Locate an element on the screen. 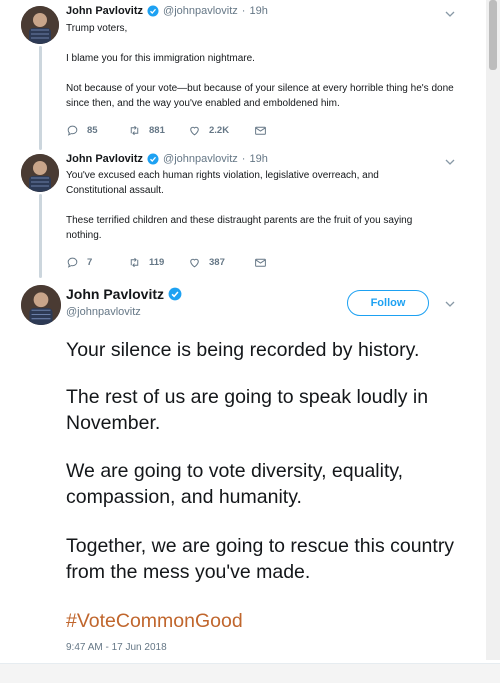 Image resolution: width=500 pixels, height=683 pixels. like-count: 2.2K is located at coordinates (219, 130).